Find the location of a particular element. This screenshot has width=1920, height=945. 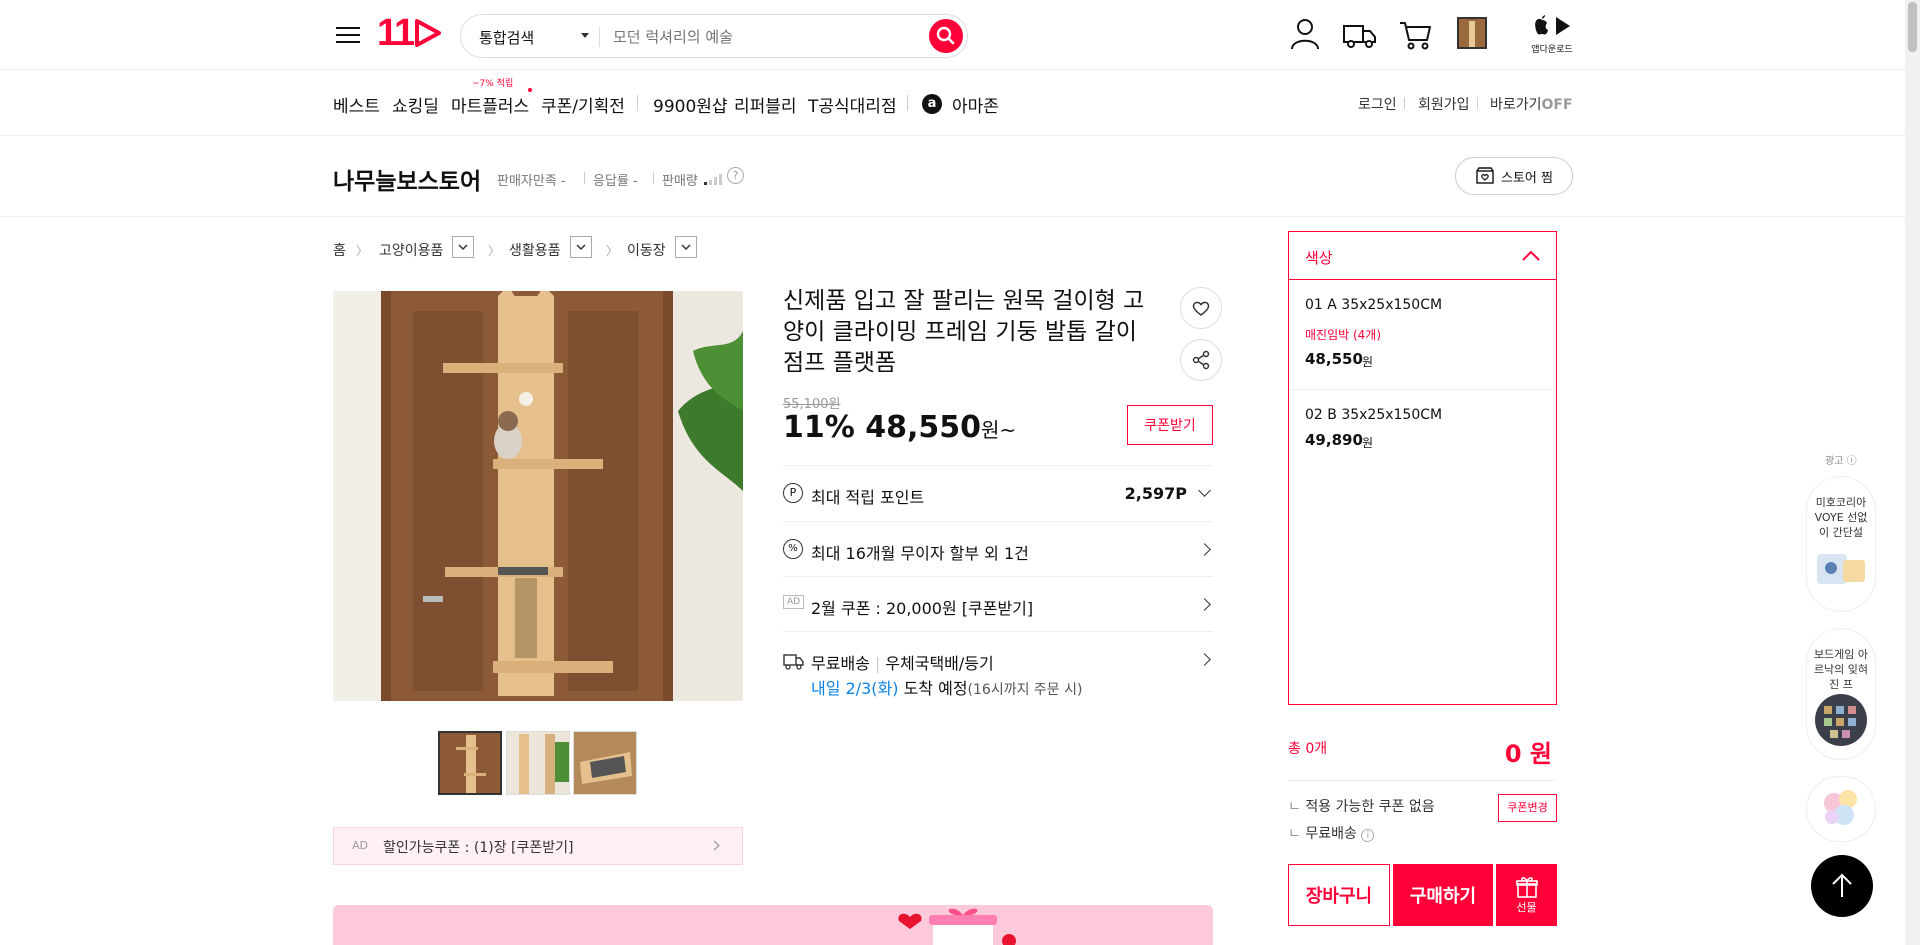

nav-t-official: T공식대리점 is located at coordinates (852, 104).